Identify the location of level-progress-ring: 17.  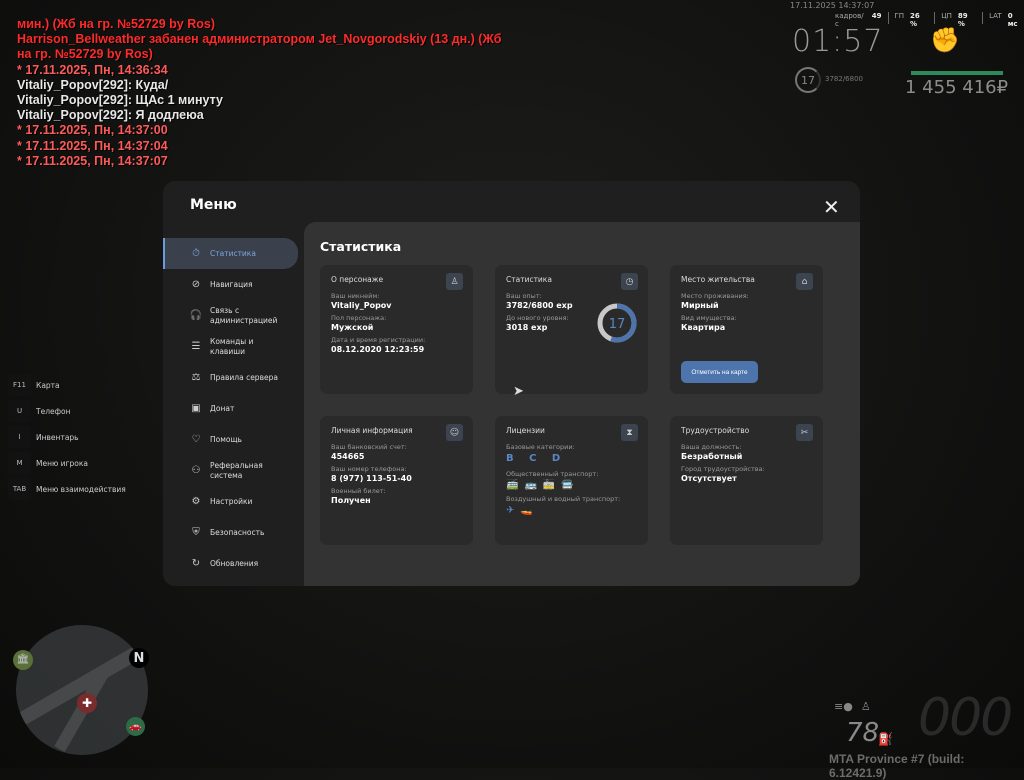
(617, 323).